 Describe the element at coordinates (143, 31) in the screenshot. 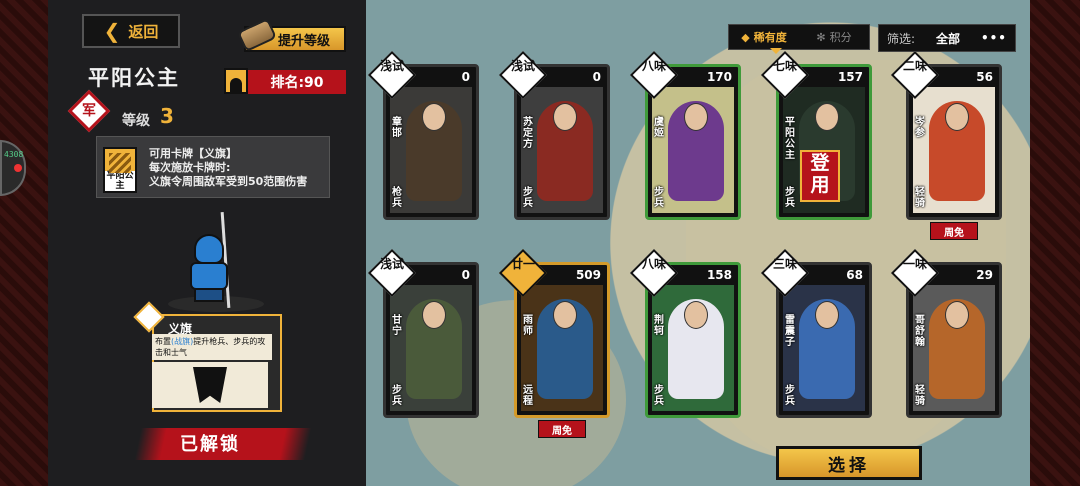

I see `back-label: 返回` at that location.